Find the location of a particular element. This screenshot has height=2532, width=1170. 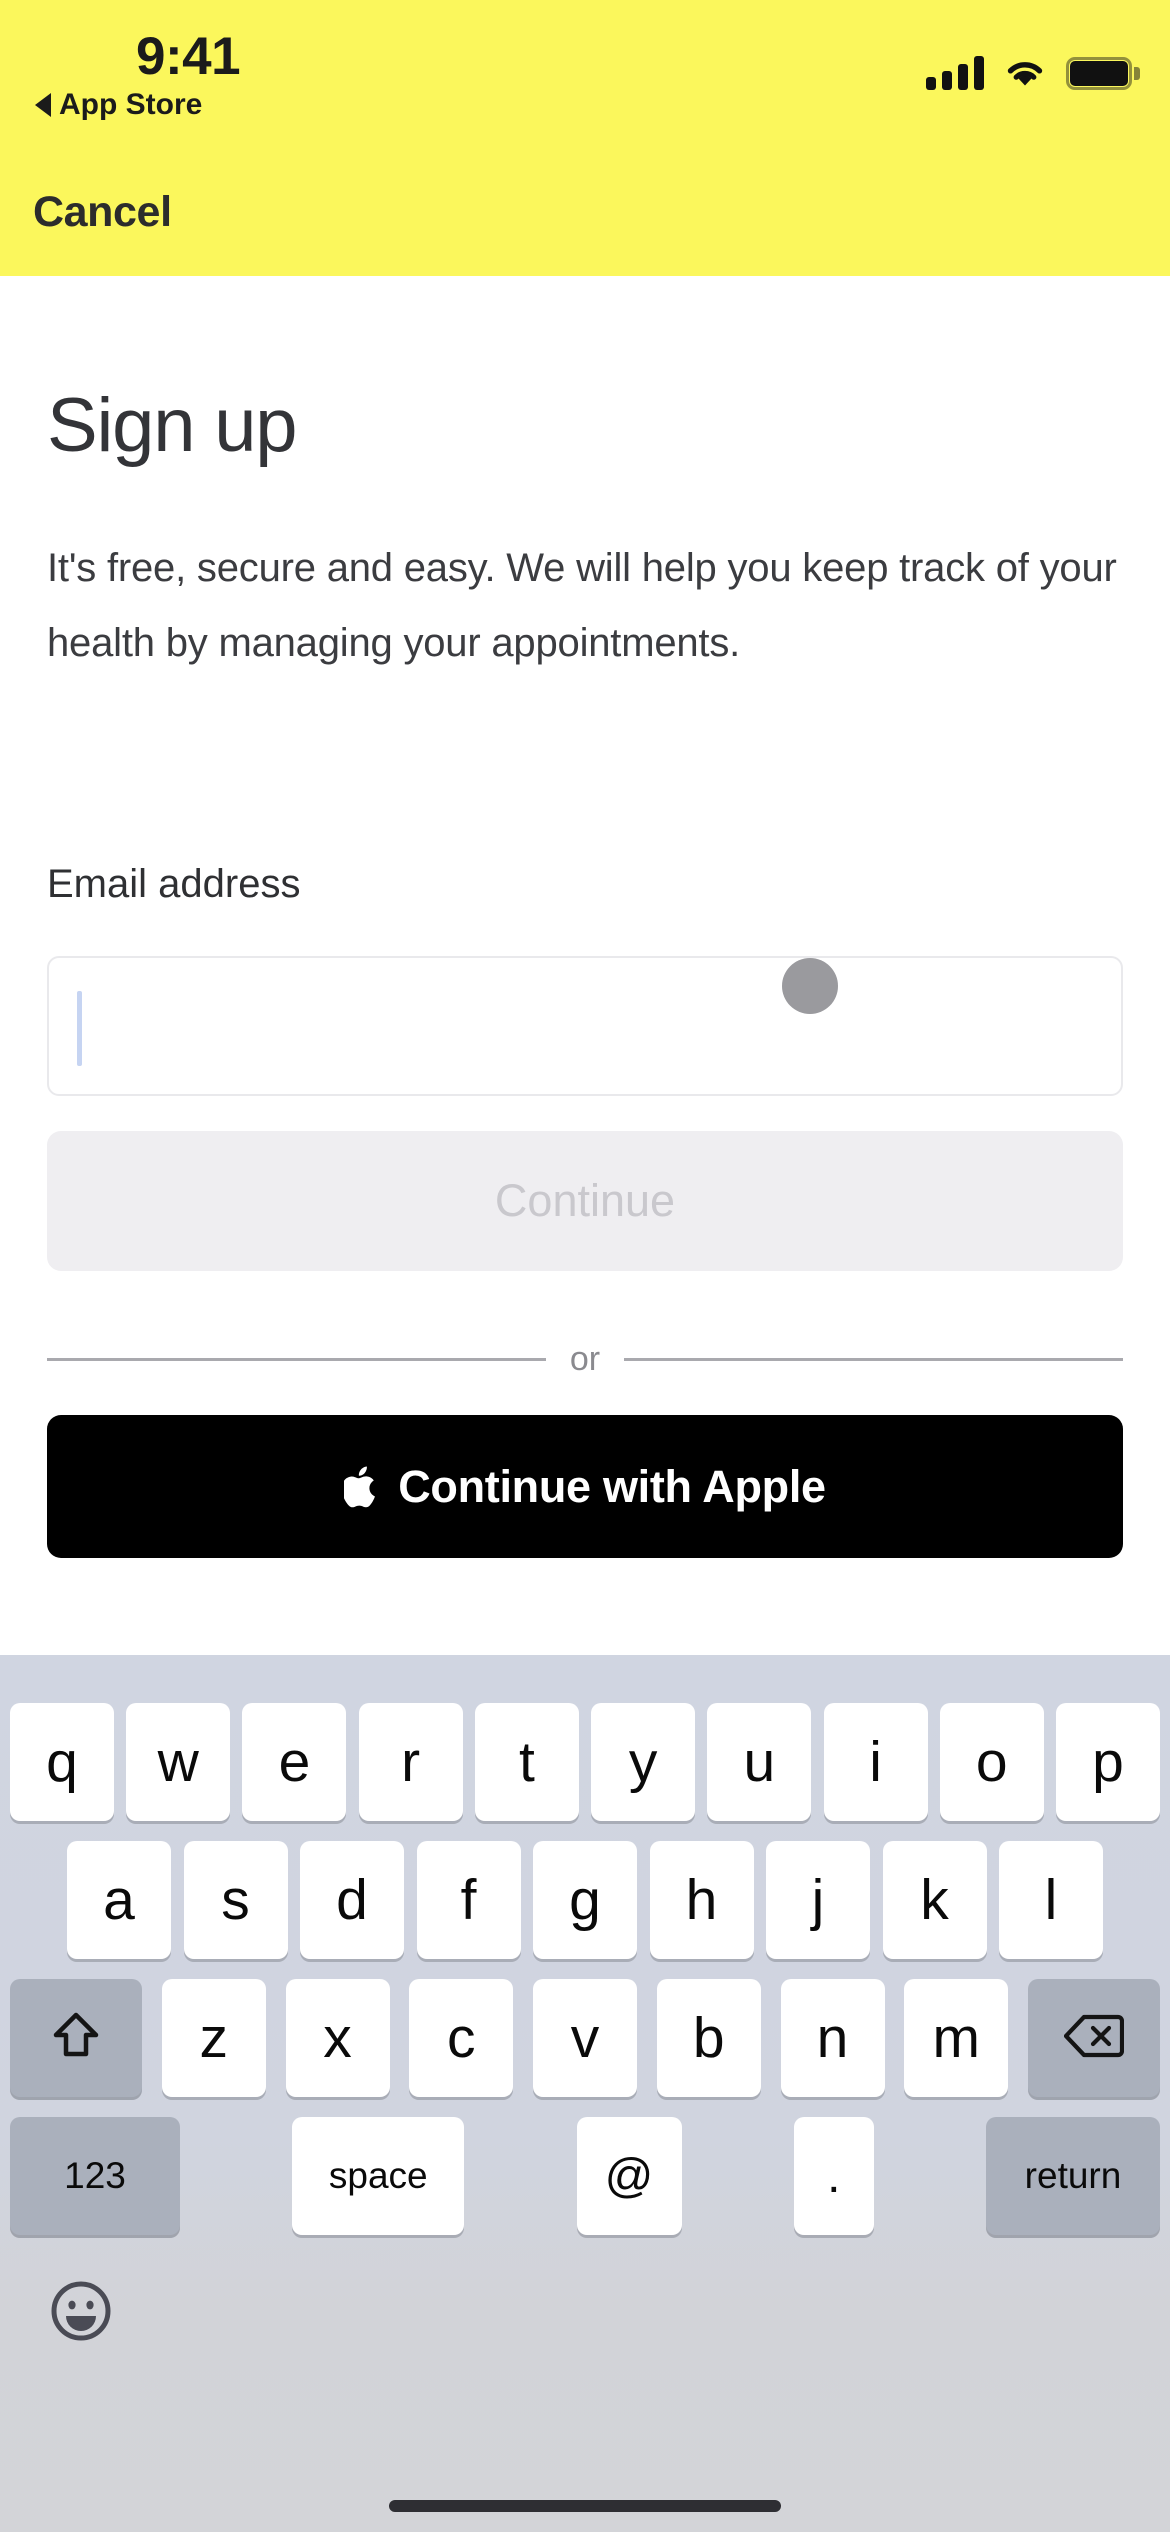

key-c: c is located at coordinates (461, 2038).